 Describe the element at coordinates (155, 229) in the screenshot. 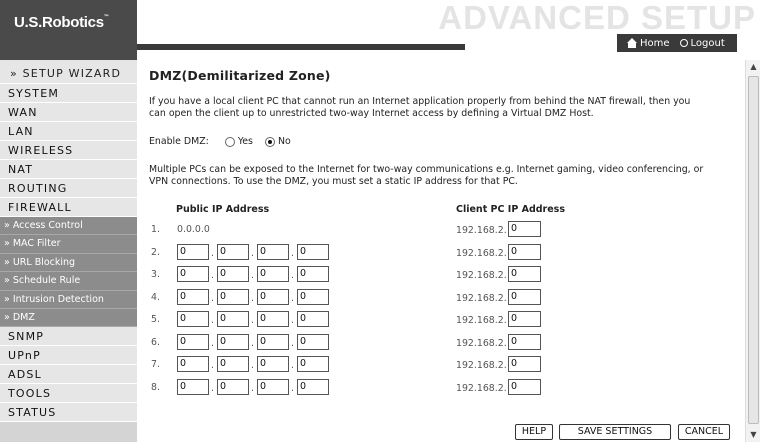

I see `row-number: 1.` at that location.